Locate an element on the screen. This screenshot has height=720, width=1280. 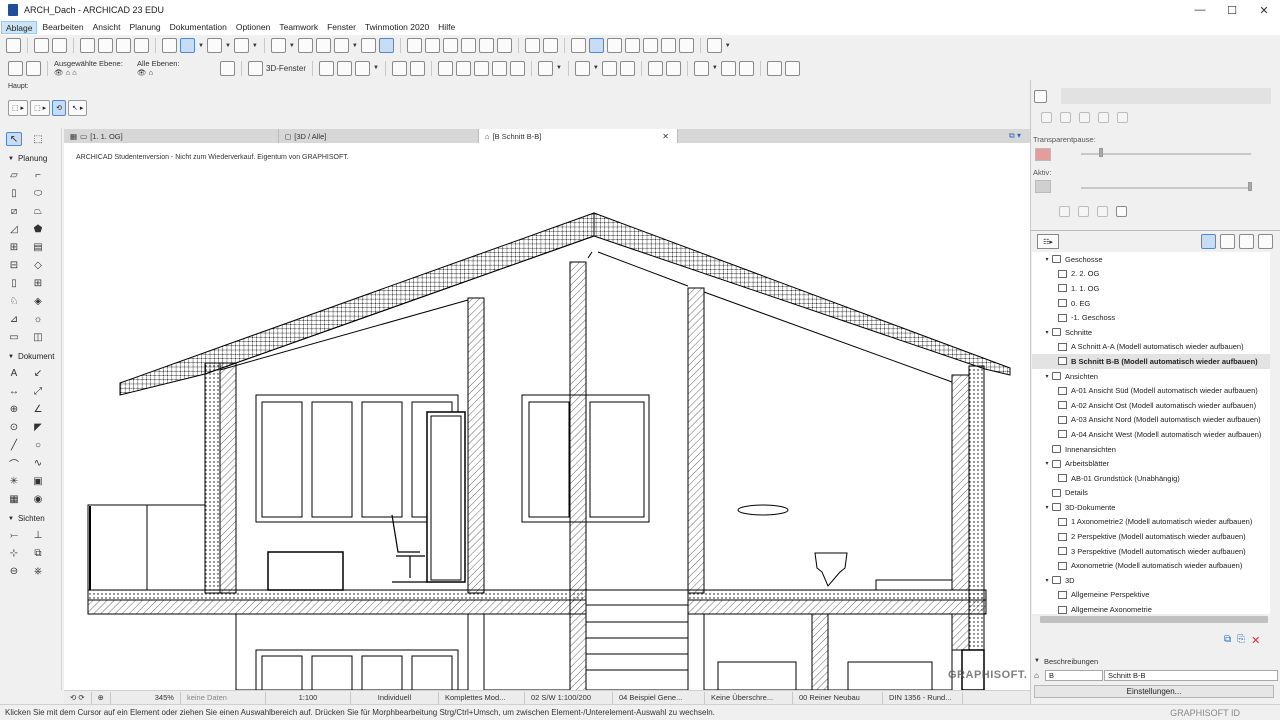
pick-up-icon is located at coordinates (141, 45).